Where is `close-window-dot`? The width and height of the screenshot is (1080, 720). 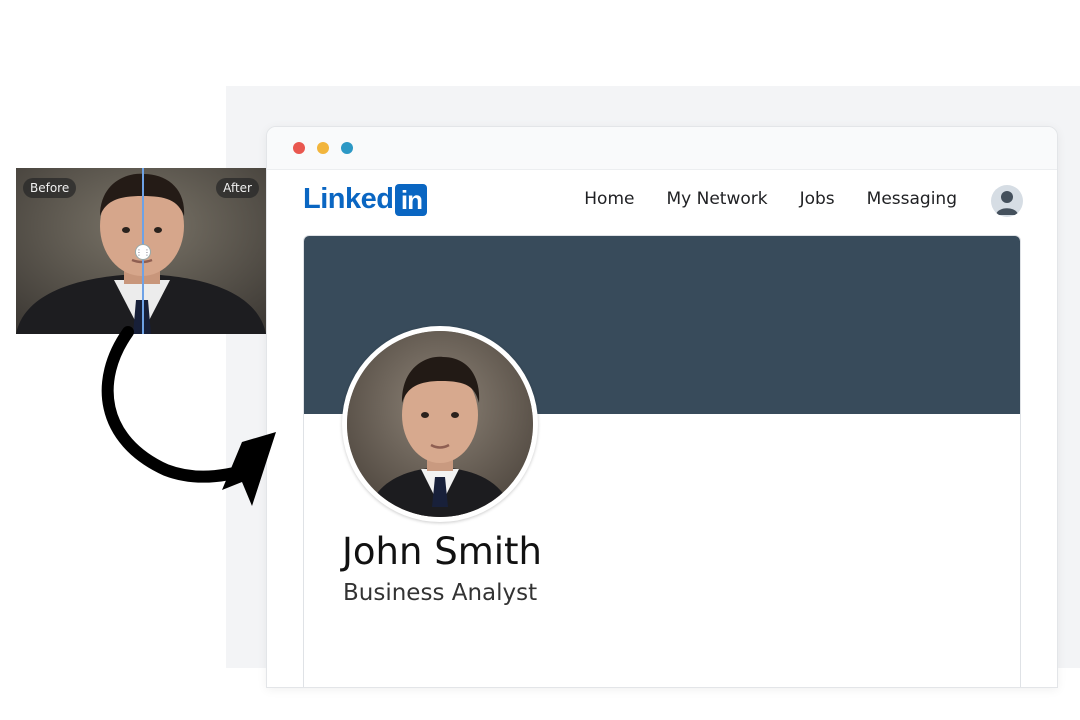 close-window-dot is located at coordinates (299, 148).